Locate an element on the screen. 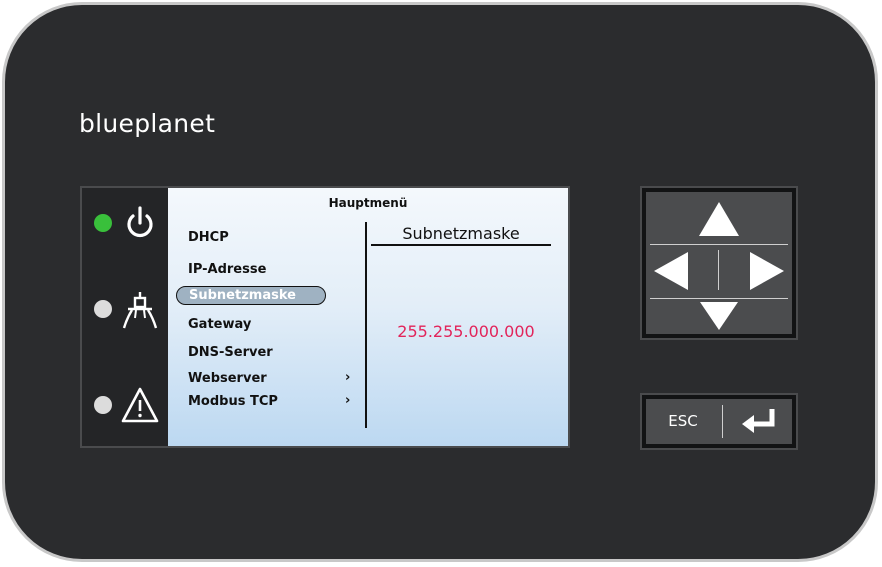  confirm-keypad-surface: ESC is located at coordinates (719, 421).